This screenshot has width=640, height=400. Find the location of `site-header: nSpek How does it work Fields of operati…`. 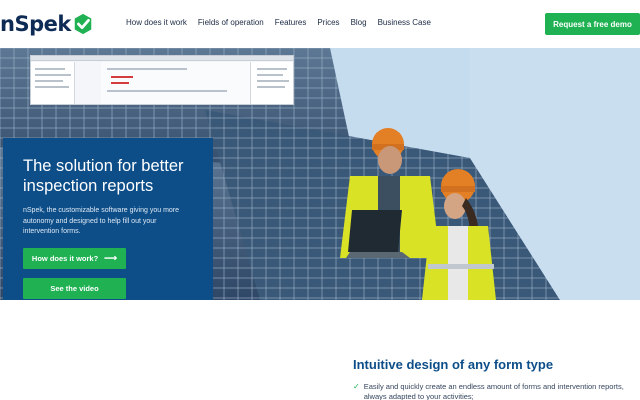

site-header: nSpek How does it work Fields of operati… is located at coordinates (320, 24).